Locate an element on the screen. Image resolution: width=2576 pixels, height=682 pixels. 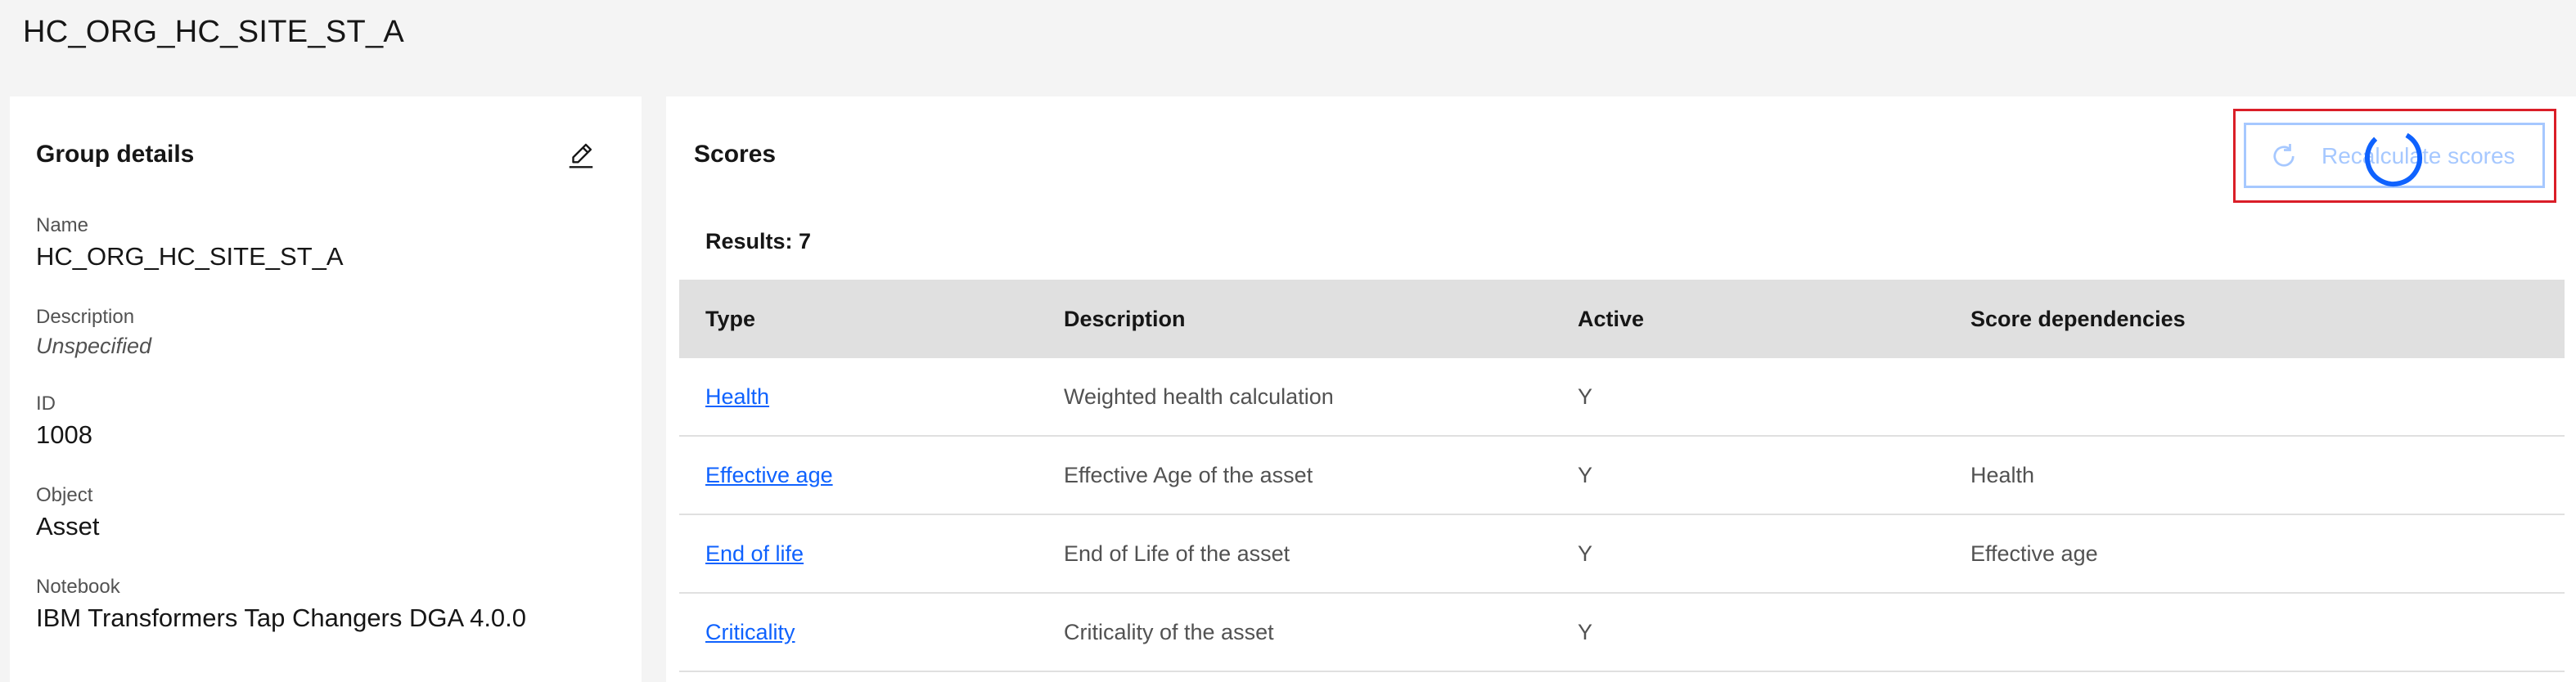
loading-spinner-icon is located at coordinates (2393, 157).